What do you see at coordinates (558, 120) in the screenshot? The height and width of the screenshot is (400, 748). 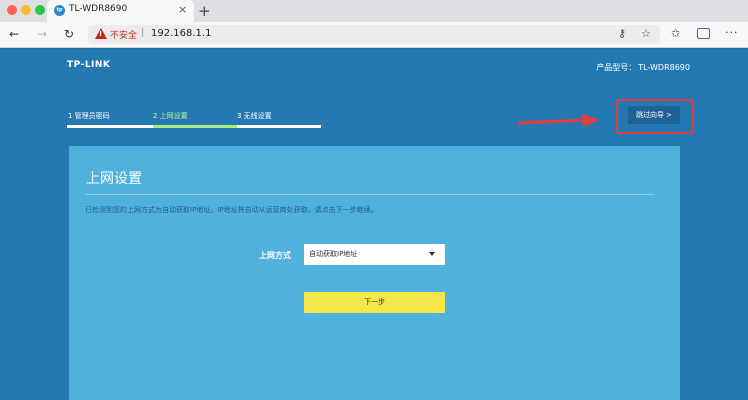 I see `red-arrow-icon` at bounding box center [558, 120].